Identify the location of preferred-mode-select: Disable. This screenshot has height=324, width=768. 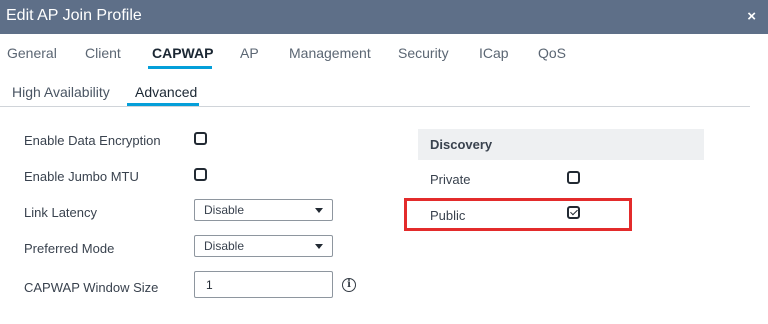
(263, 246).